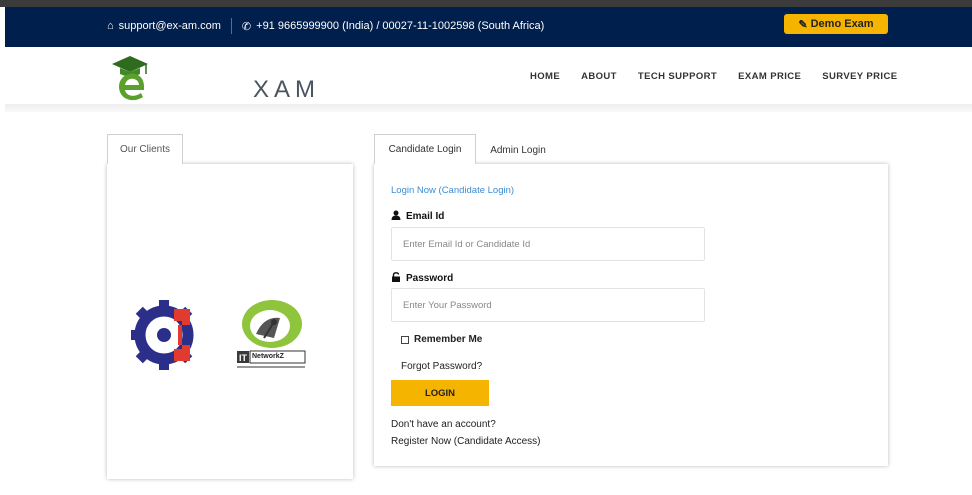 The width and height of the screenshot is (972, 495). Describe the element at coordinates (231, 26) in the screenshot. I see `contact-separator` at that location.